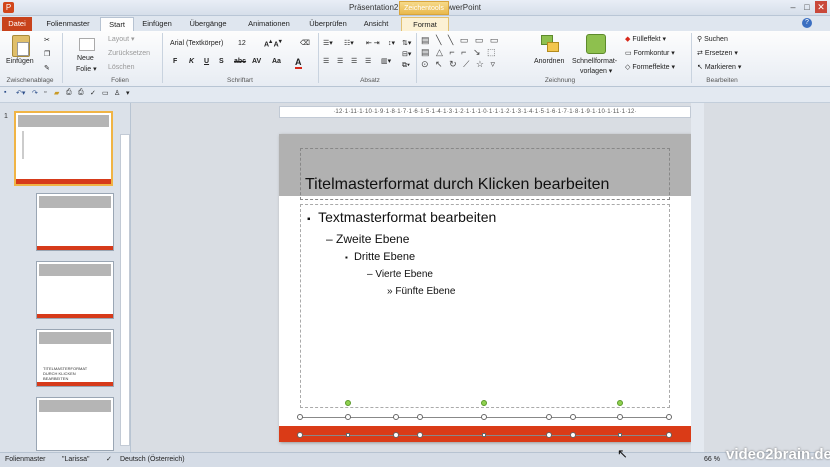 Image resolution: width=830 pixels, height=467 pixels. I want to click on app-icon: P, so click(8, 7).